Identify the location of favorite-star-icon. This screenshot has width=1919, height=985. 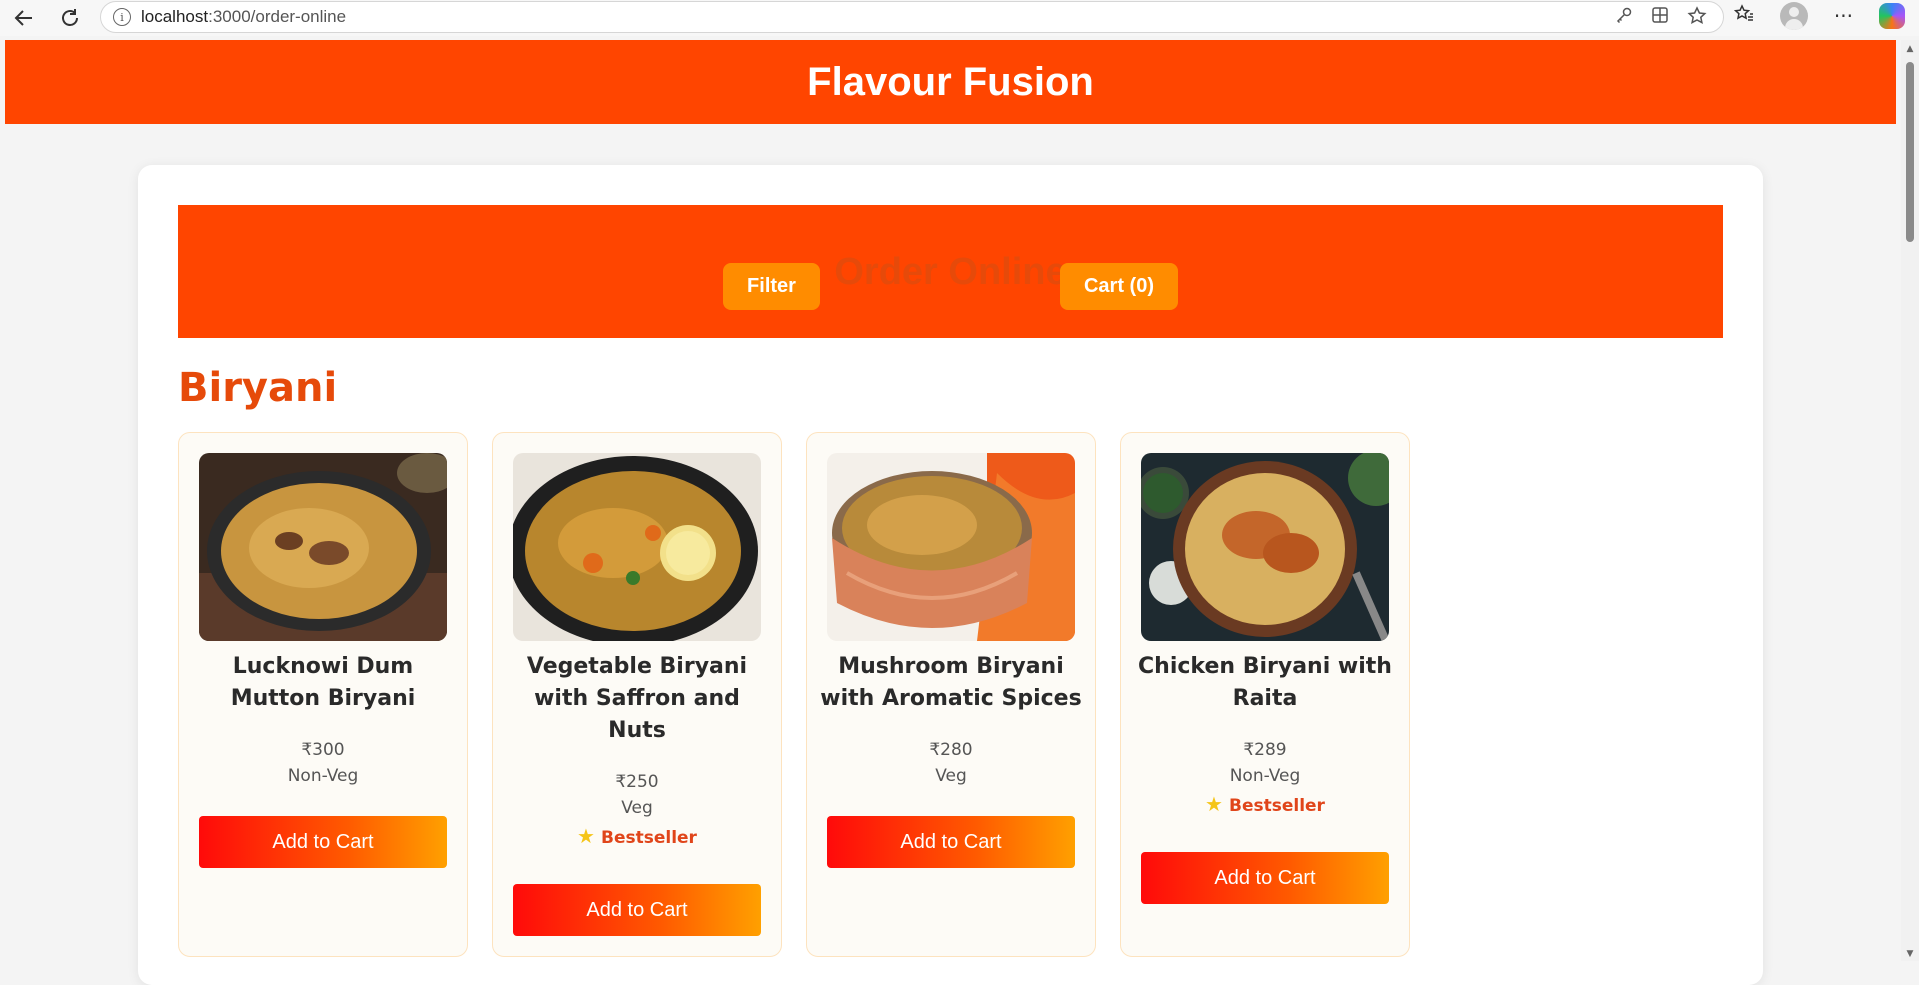
(1697, 18).